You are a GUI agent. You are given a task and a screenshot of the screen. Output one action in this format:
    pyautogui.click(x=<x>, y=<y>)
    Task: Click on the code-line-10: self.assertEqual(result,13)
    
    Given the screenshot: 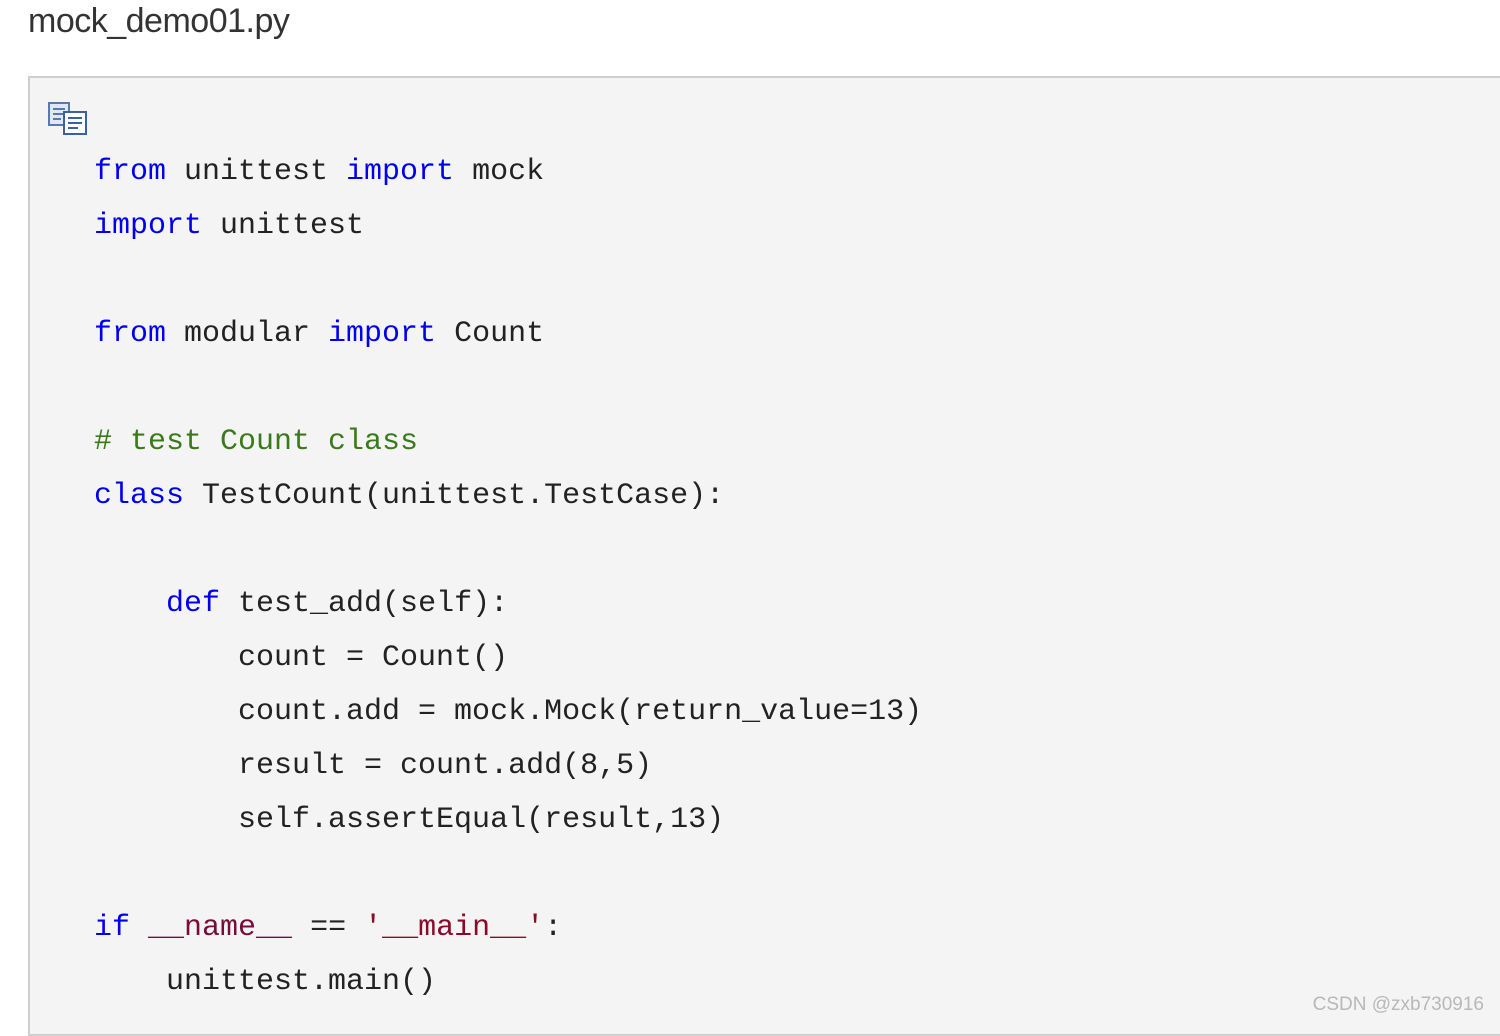 What is the action you would take?
    pyautogui.click(x=409, y=820)
    